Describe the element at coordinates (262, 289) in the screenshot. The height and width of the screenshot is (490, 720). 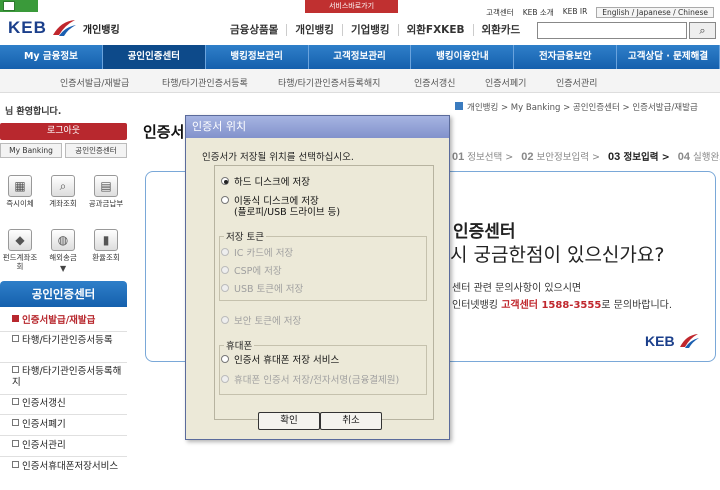
I see `radio-usb-token: USB 토큰에 저장` at that location.